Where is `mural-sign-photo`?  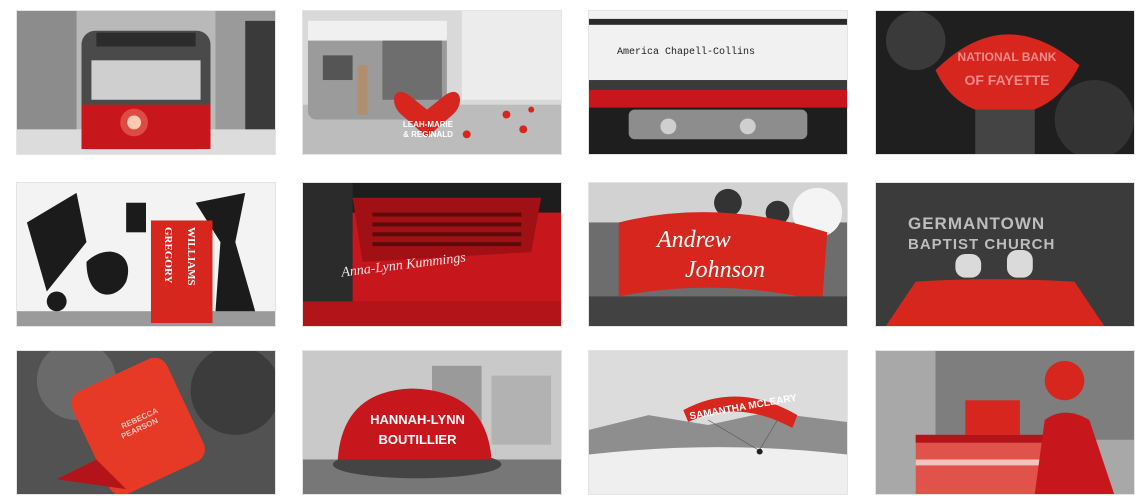 mural-sign-photo is located at coordinates (146, 254).